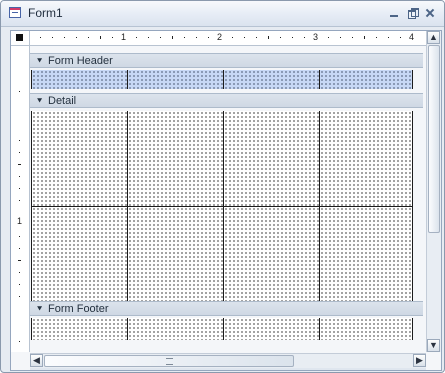 This screenshot has width=445, height=373. What do you see at coordinates (124, 37) in the screenshot?
I see `ruler-label-1: 1` at bounding box center [124, 37].